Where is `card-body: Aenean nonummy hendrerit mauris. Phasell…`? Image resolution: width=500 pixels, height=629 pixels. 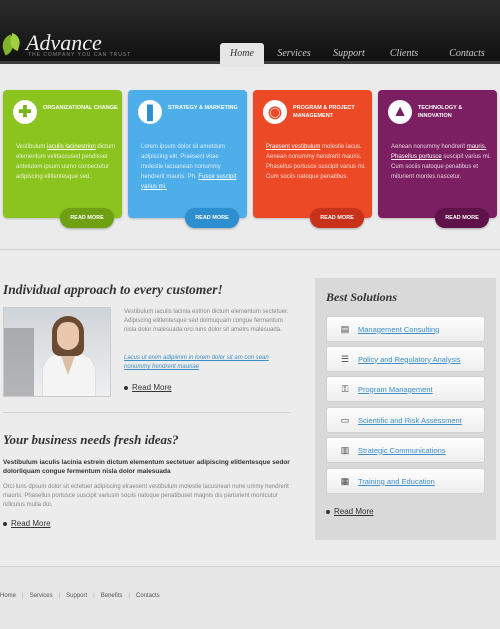 card-body: Aenean nonummy hendrerit mauris. Phasell… is located at coordinates (441, 162).